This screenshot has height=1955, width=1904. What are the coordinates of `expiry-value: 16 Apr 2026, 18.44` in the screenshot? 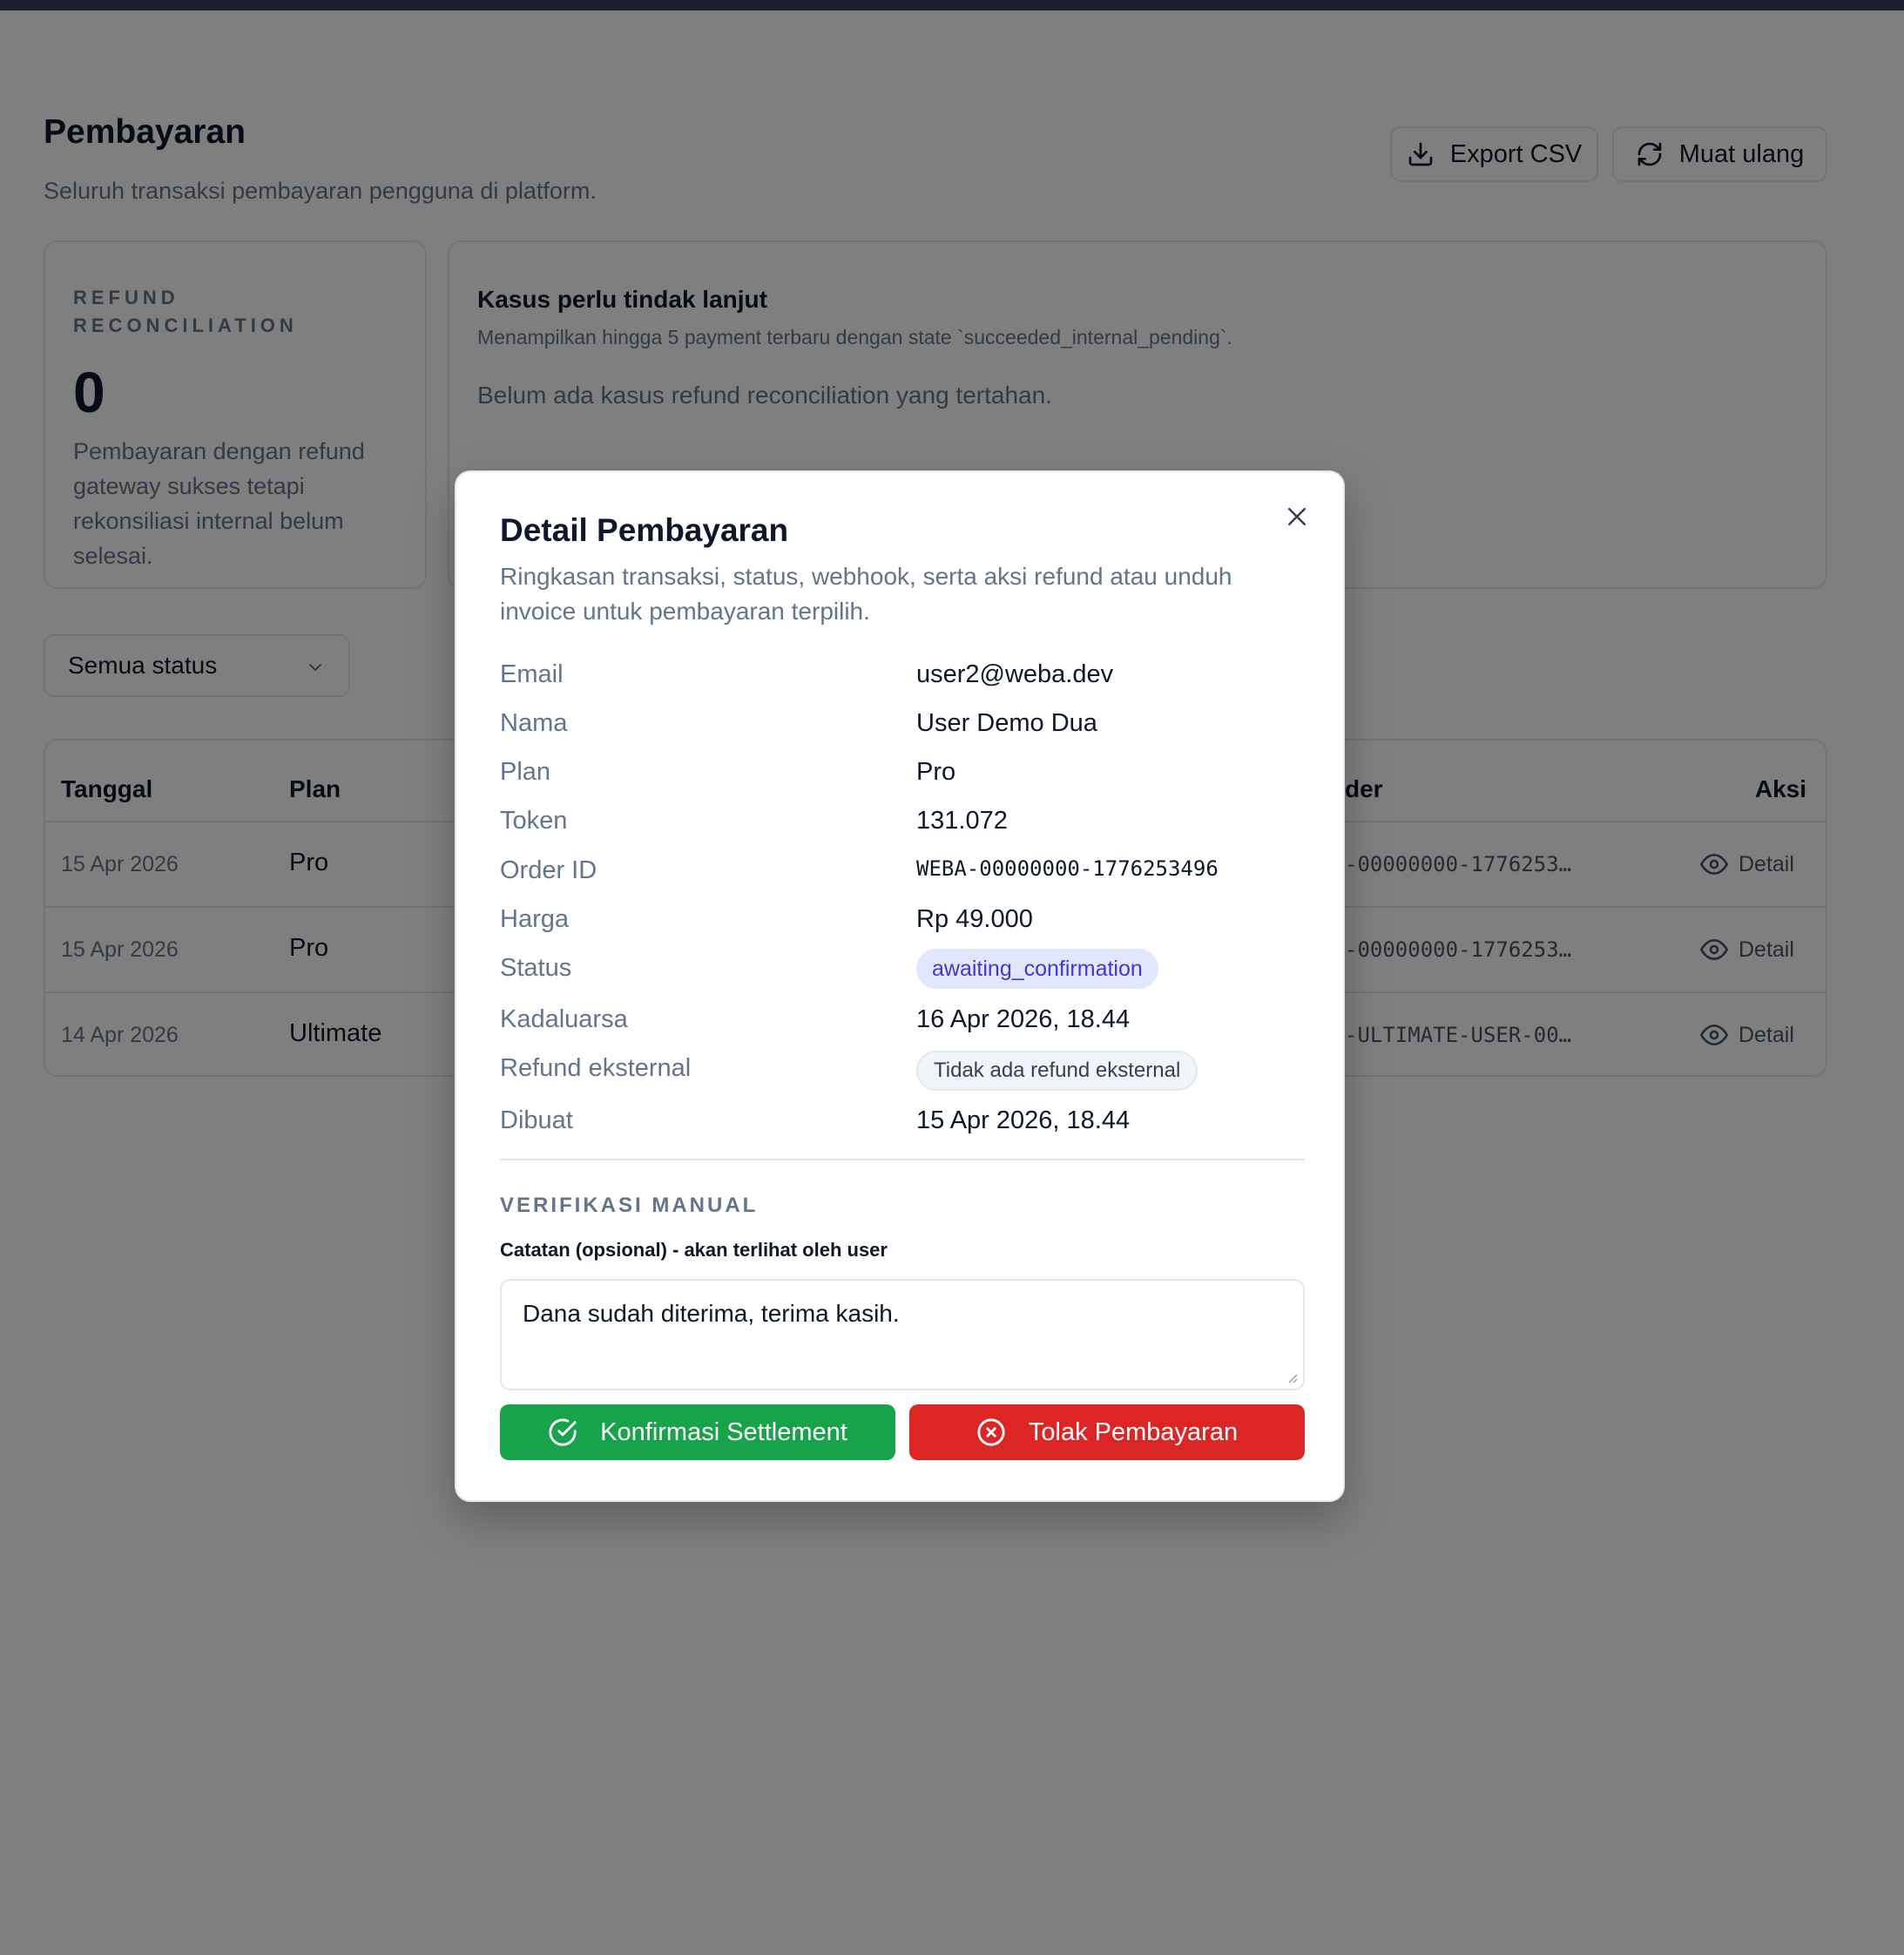 It's located at (1023, 1019).